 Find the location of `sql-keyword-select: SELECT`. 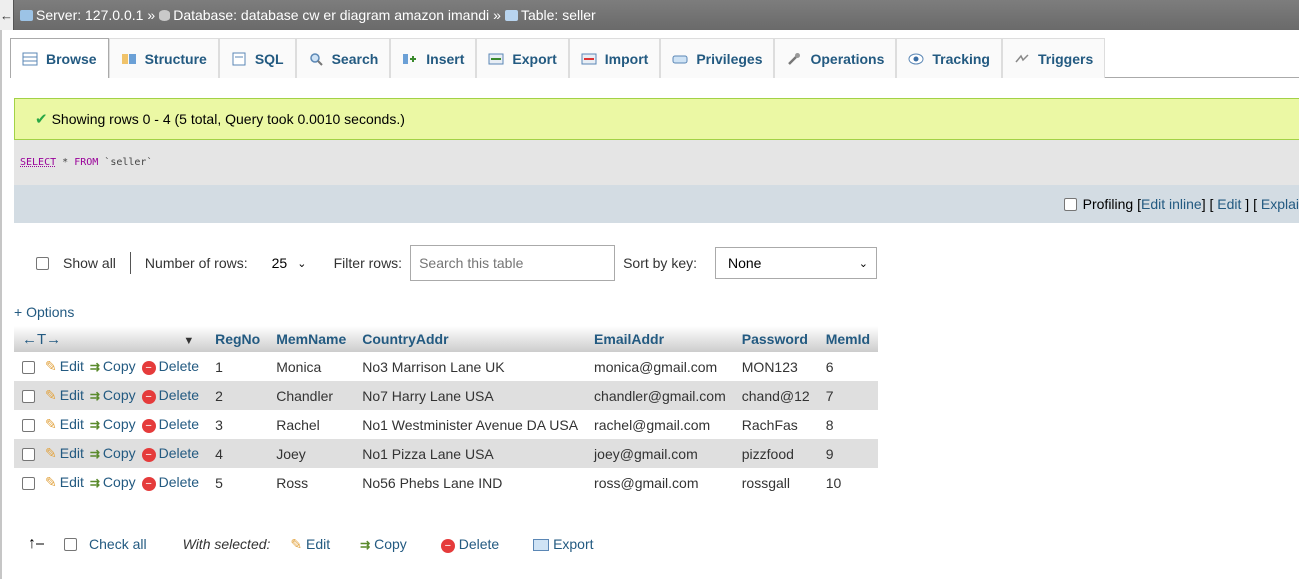

sql-keyword-select: SELECT is located at coordinates (38, 162).